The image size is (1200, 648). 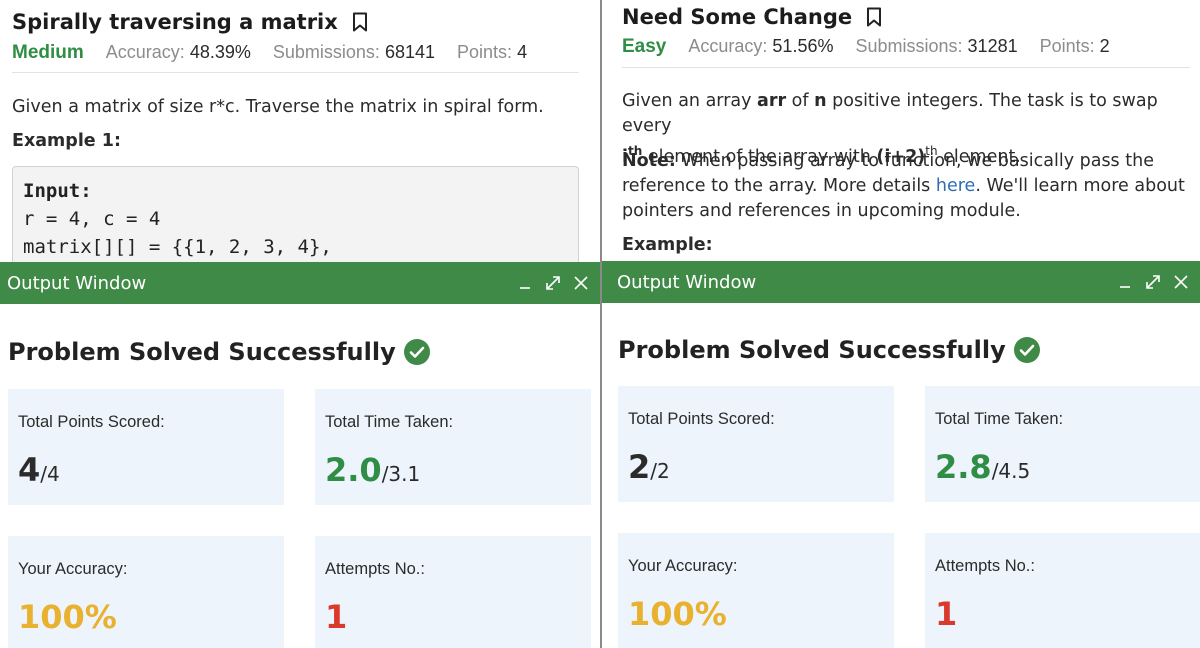 What do you see at coordinates (220, 52) in the screenshot?
I see `accuracy-value: 48.39%` at bounding box center [220, 52].